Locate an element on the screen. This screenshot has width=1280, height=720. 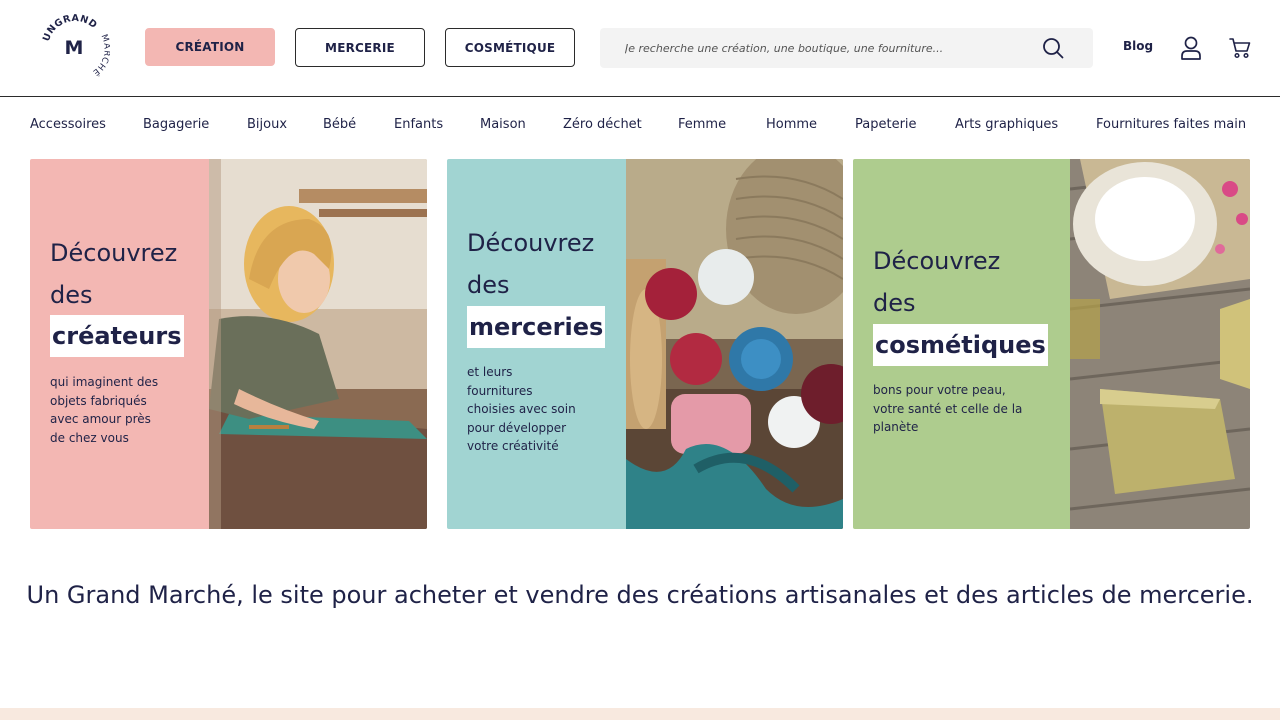
creation-button: CRÉATION is located at coordinates (210, 47).